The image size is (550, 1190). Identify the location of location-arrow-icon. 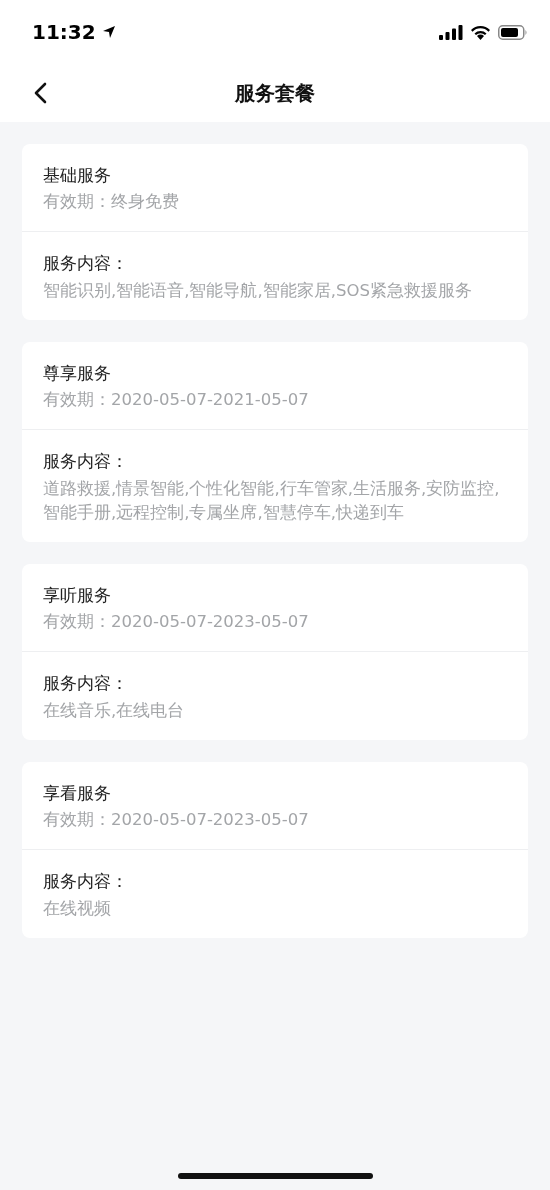
(108, 32).